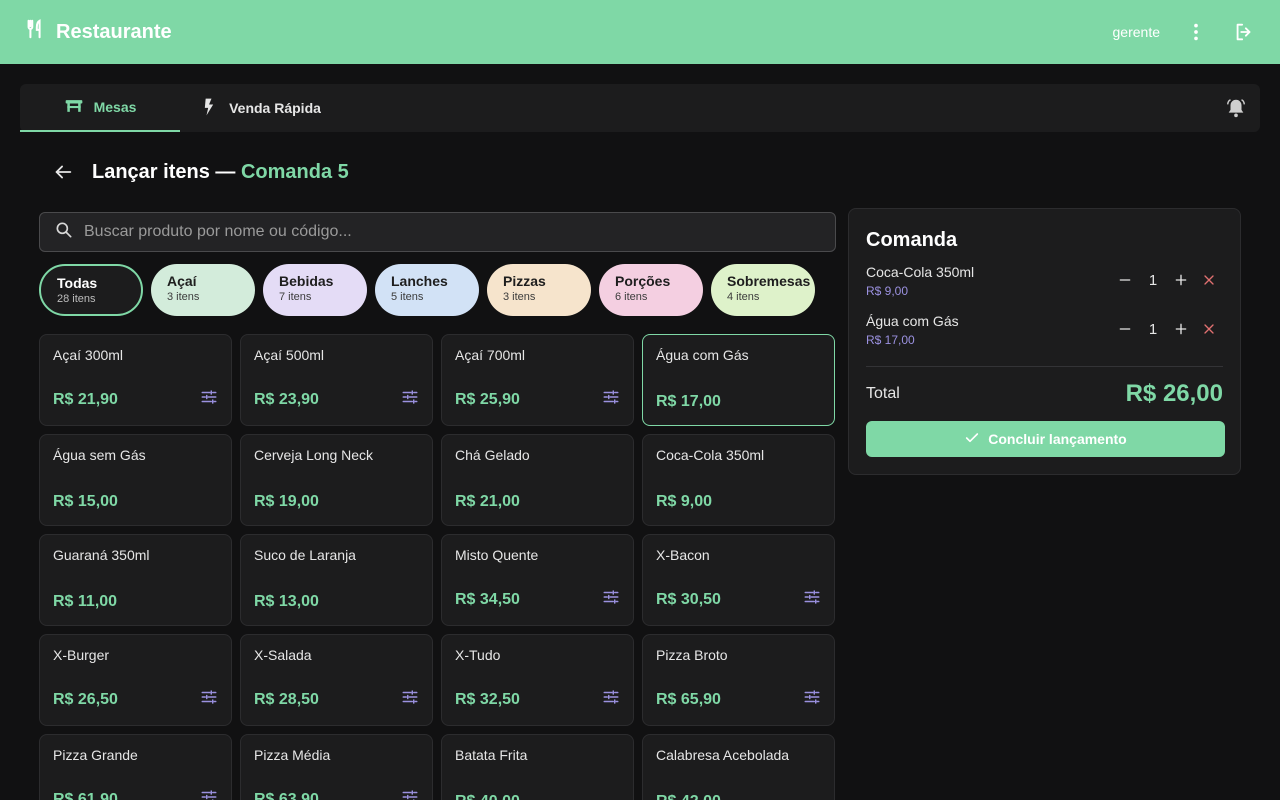 The image size is (1280, 800). Describe the element at coordinates (743, 297) in the screenshot. I see `category-count: 4 itens` at that location.